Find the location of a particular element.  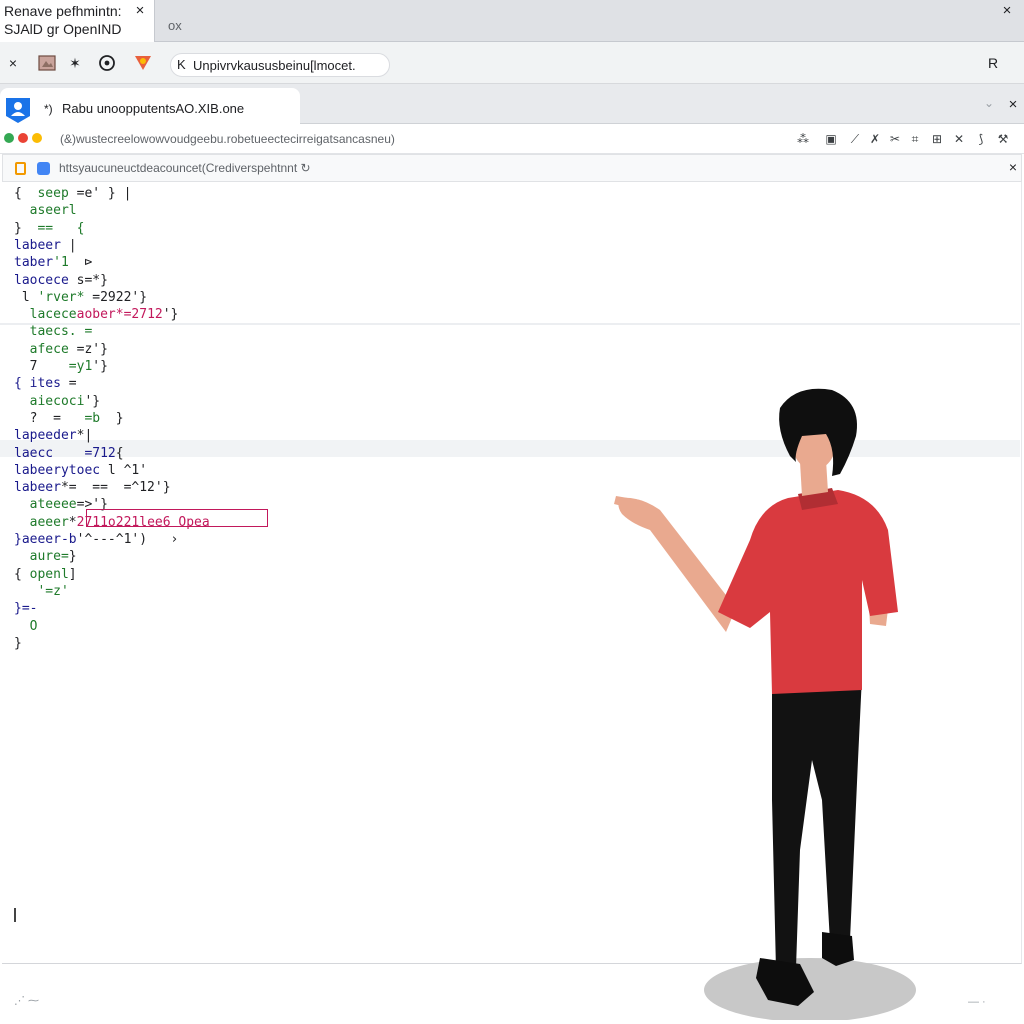

wrench-icon: ⟋ is located at coordinates (855, 139).